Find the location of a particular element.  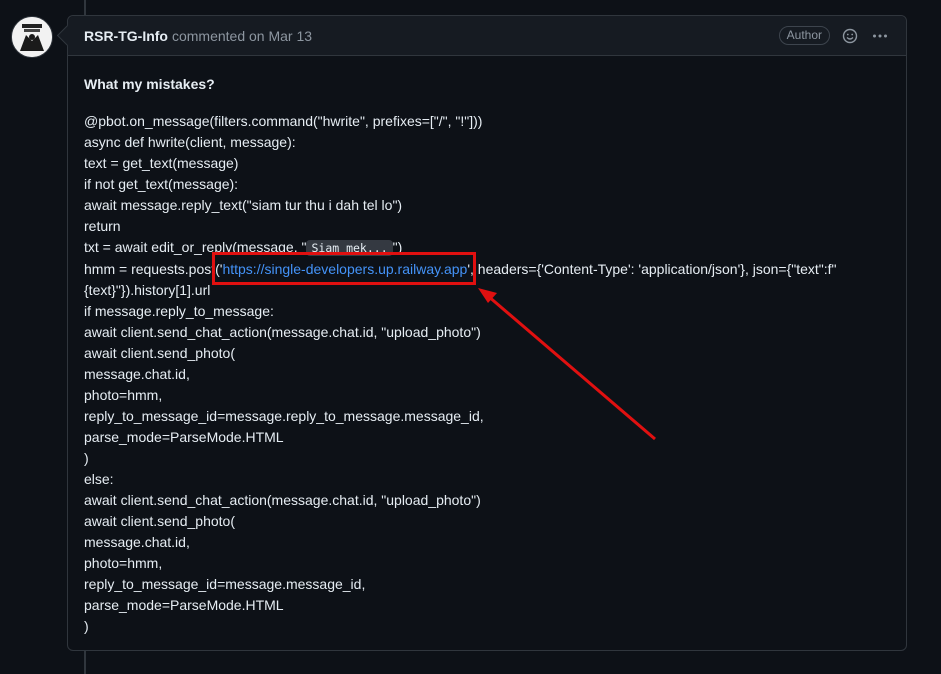

txt-prefix: txt = await edit_or_reply(message, " is located at coordinates (195, 247).